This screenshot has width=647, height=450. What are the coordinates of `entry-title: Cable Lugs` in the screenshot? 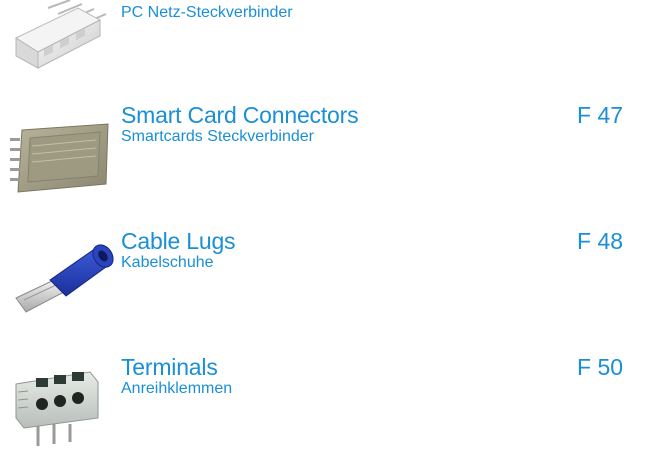 It's located at (178, 241).